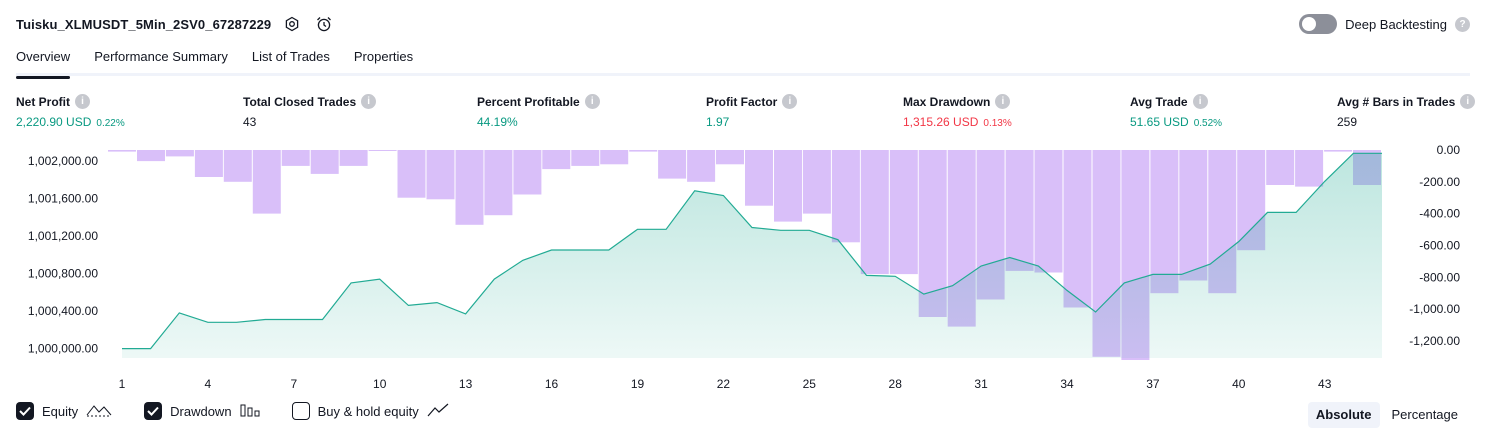  What do you see at coordinates (947, 101) in the screenshot?
I see `metric-label: Max Drawdown` at bounding box center [947, 101].